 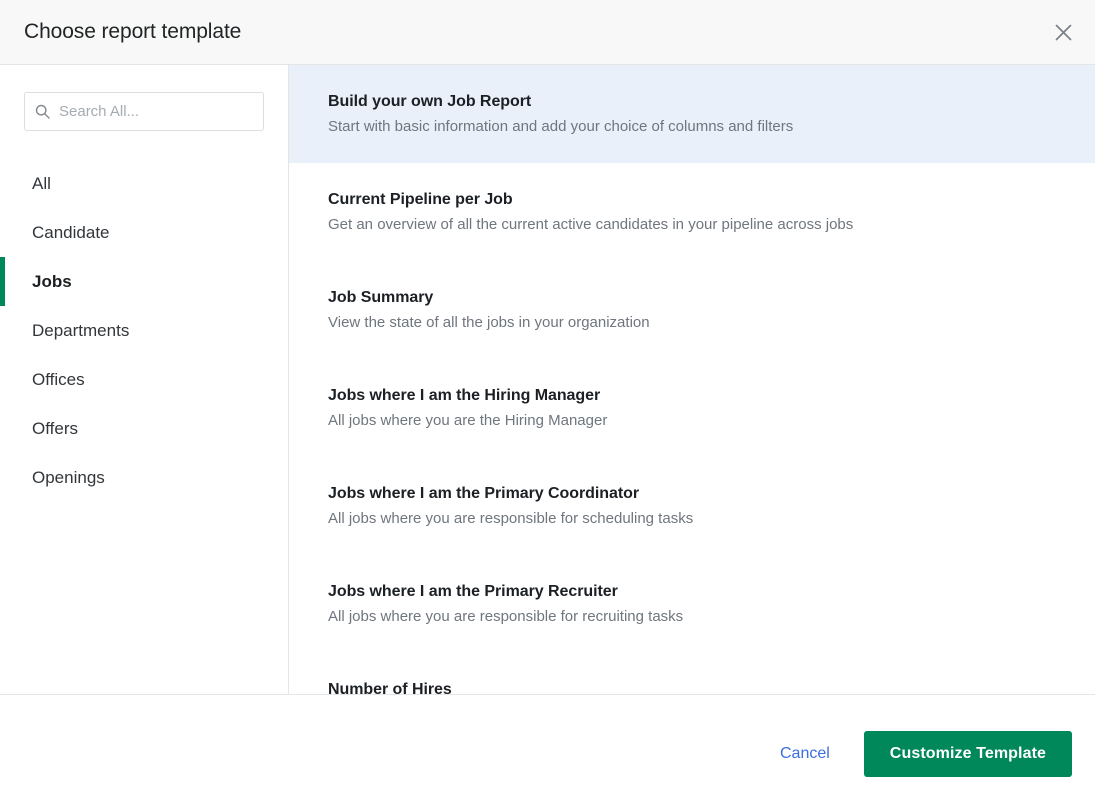 What do you see at coordinates (547, 753) in the screenshot?
I see `dialog-footer: Cancel Customize Template` at bounding box center [547, 753].